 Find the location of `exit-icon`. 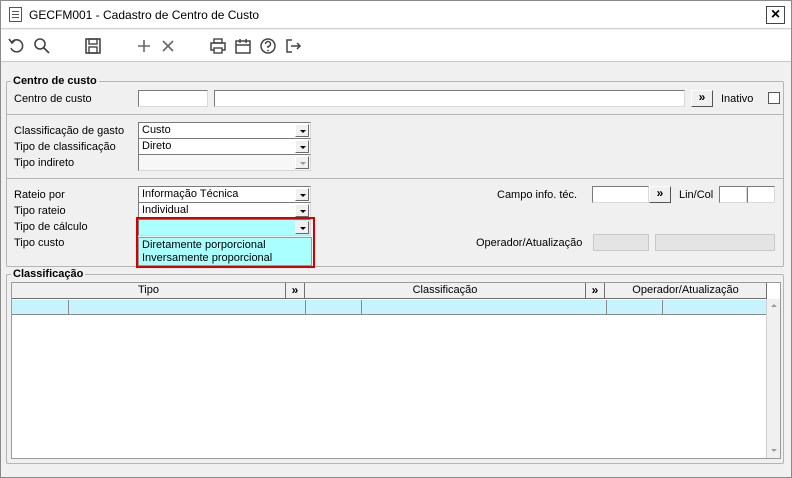

exit-icon is located at coordinates (293, 46).